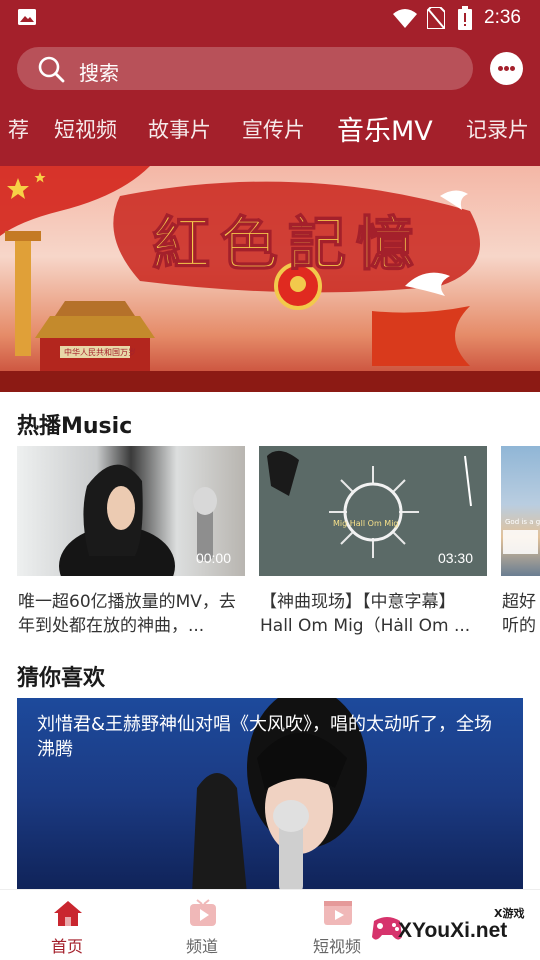 The width and height of the screenshot is (540, 960). What do you see at coordinates (265, 737) in the screenshot?
I see `recommend-video-caption: 刘惜君&王赫野神仙对唱《大风吹》，唱的太动听了，全场沸腾` at bounding box center [265, 737].